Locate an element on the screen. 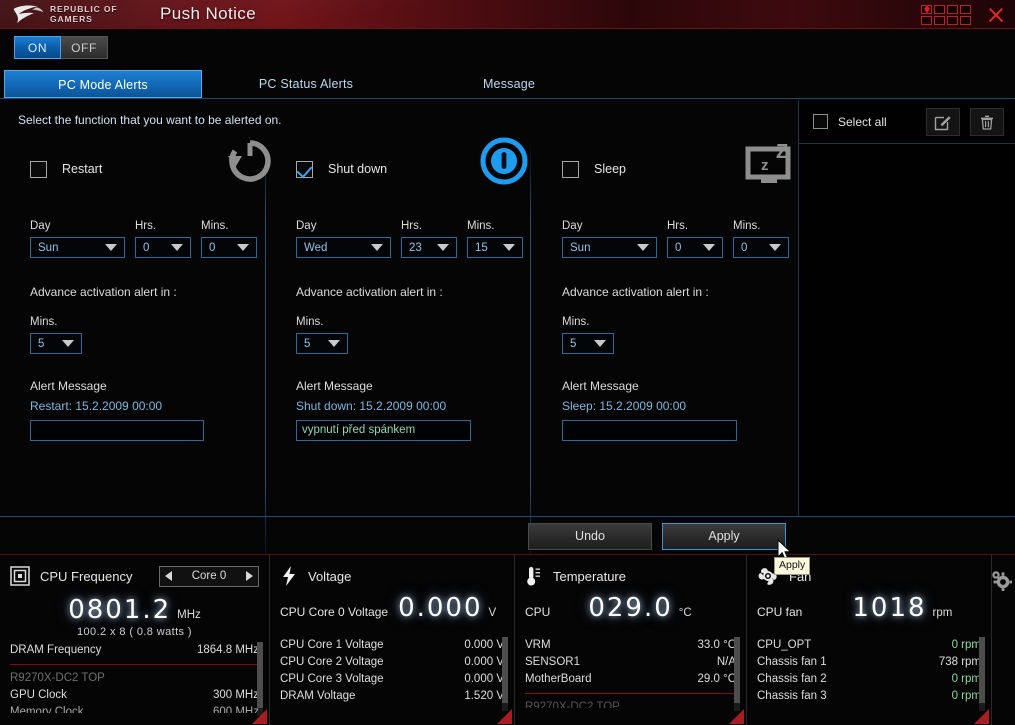  sleep-alert-message-text: Sleep: 15.2.2009 00:00 is located at coordinates (624, 406).